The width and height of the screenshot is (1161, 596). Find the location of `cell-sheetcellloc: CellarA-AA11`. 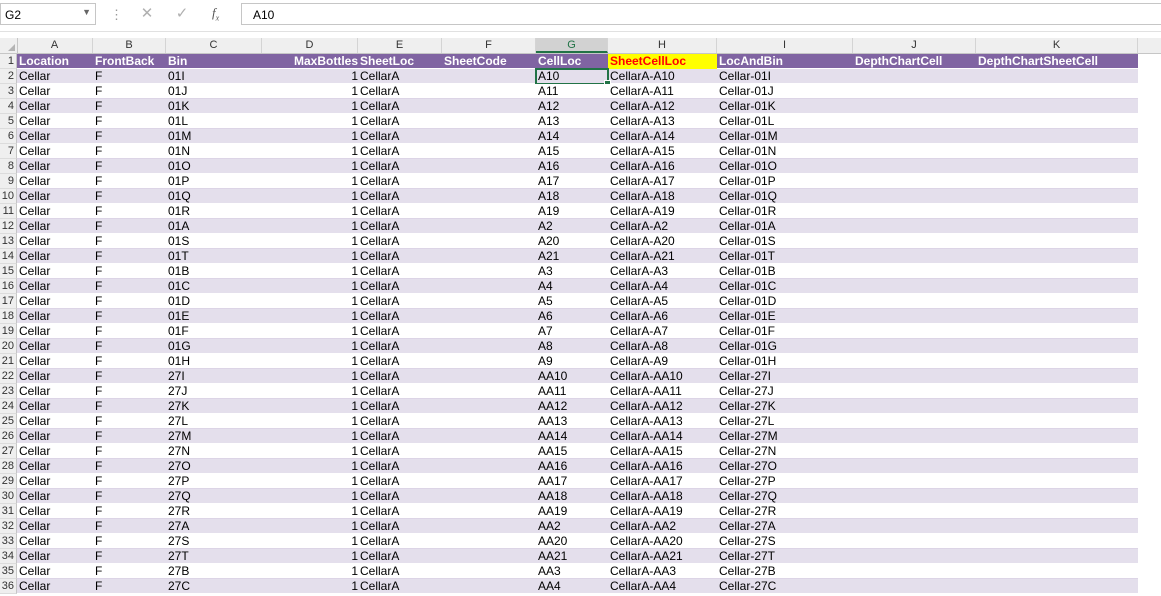

cell-sheetcellloc: CellarA-AA11 is located at coordinates (662, 391).